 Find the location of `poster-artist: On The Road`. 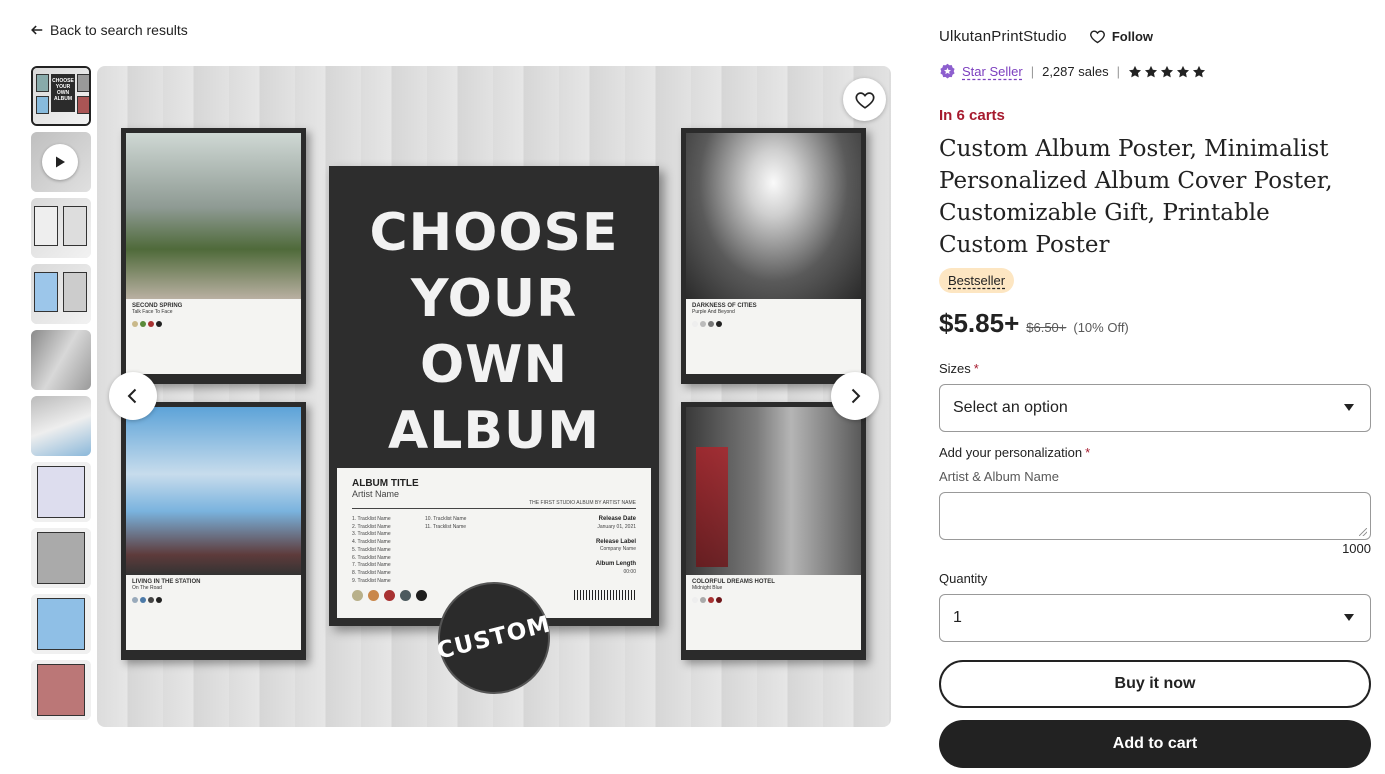

poster-artist: On The Road is located at coordinates (147, 588).